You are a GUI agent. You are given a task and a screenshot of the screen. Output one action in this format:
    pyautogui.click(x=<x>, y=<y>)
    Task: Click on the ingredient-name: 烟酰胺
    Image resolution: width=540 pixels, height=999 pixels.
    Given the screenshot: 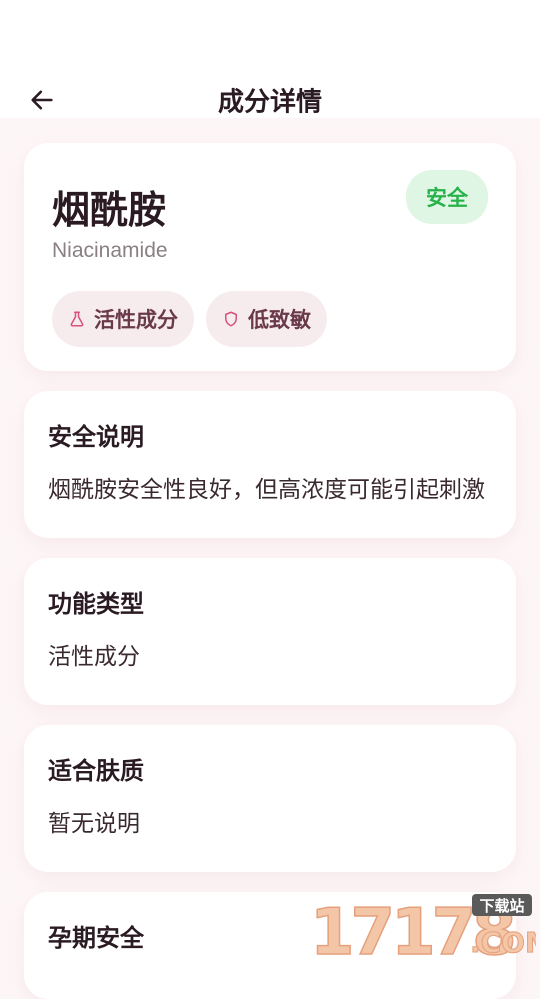 What is the action you would take?
    pyautogui.click(x=109, y=210)
    